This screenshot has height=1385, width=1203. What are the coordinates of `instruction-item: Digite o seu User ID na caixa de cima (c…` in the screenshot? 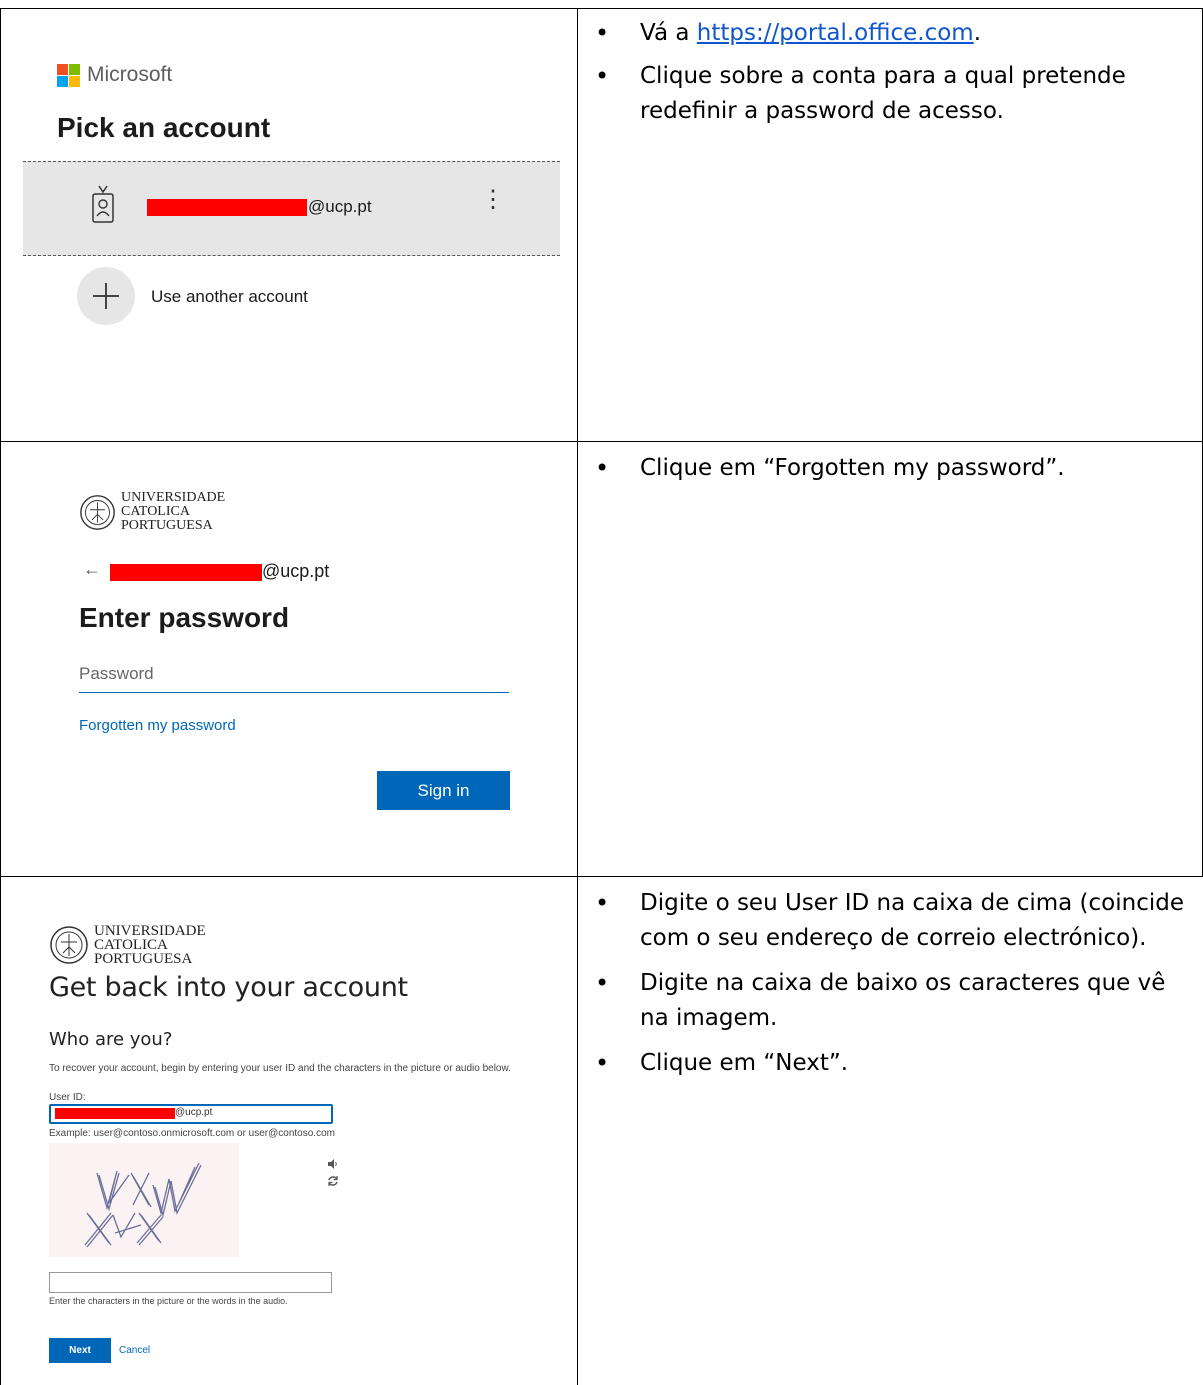 It's located at (890, 921).